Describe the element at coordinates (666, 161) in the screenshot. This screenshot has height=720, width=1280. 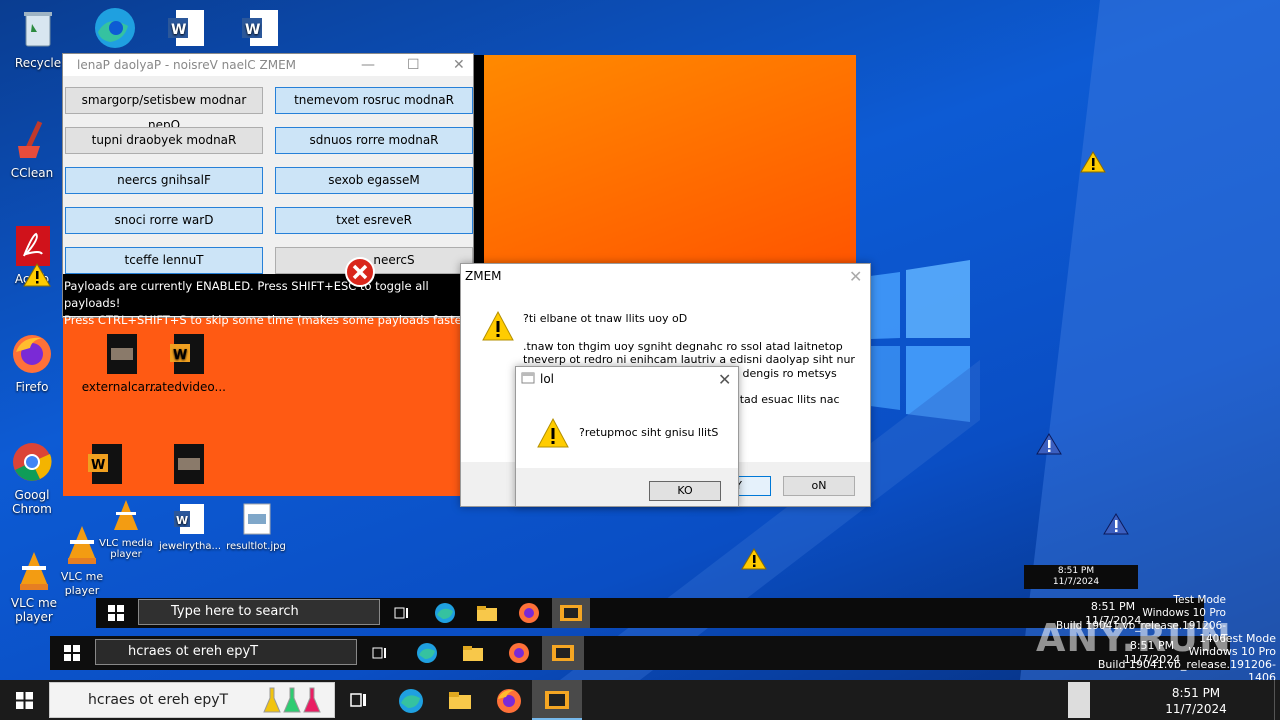
I see `tunnel-effect-orange` at that location.